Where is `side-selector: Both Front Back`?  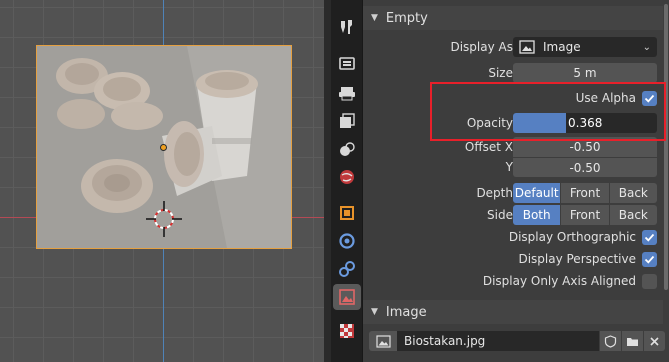 side-selector: Both Front Back is located at coordinates (585, 215).